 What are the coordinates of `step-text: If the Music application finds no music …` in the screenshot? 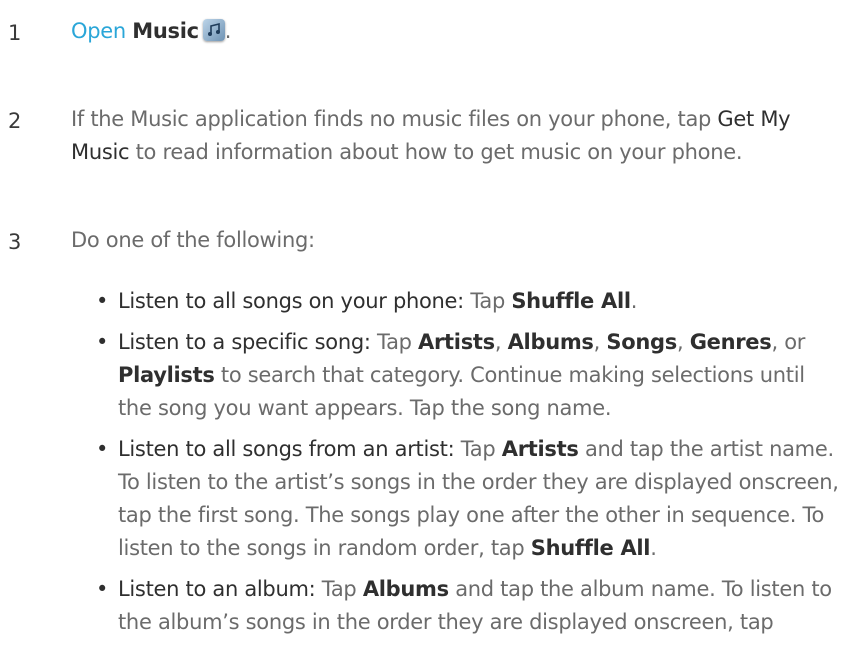 It's located at (431, 135).